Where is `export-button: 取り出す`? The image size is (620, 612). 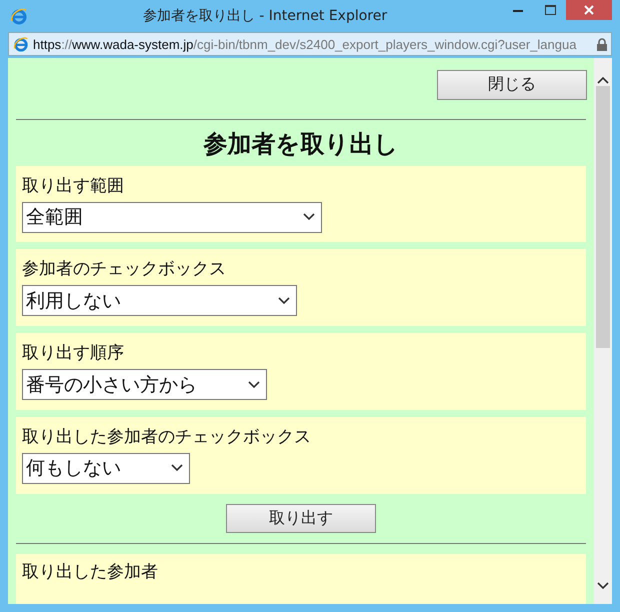 export-button: 取り出す is located at coordinates (301, 519).